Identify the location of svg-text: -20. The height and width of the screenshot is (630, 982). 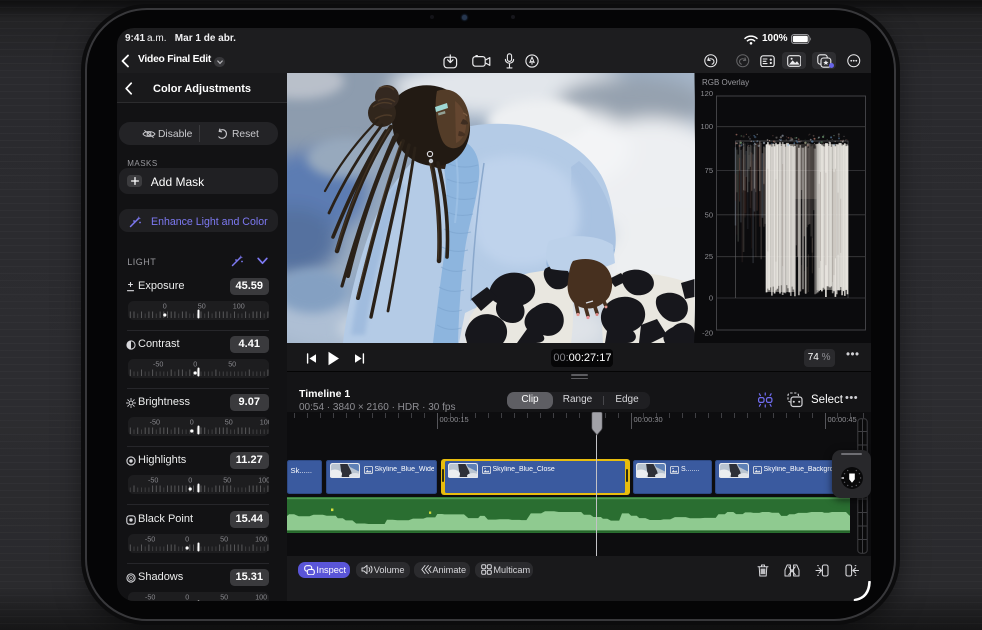
(707, 332).